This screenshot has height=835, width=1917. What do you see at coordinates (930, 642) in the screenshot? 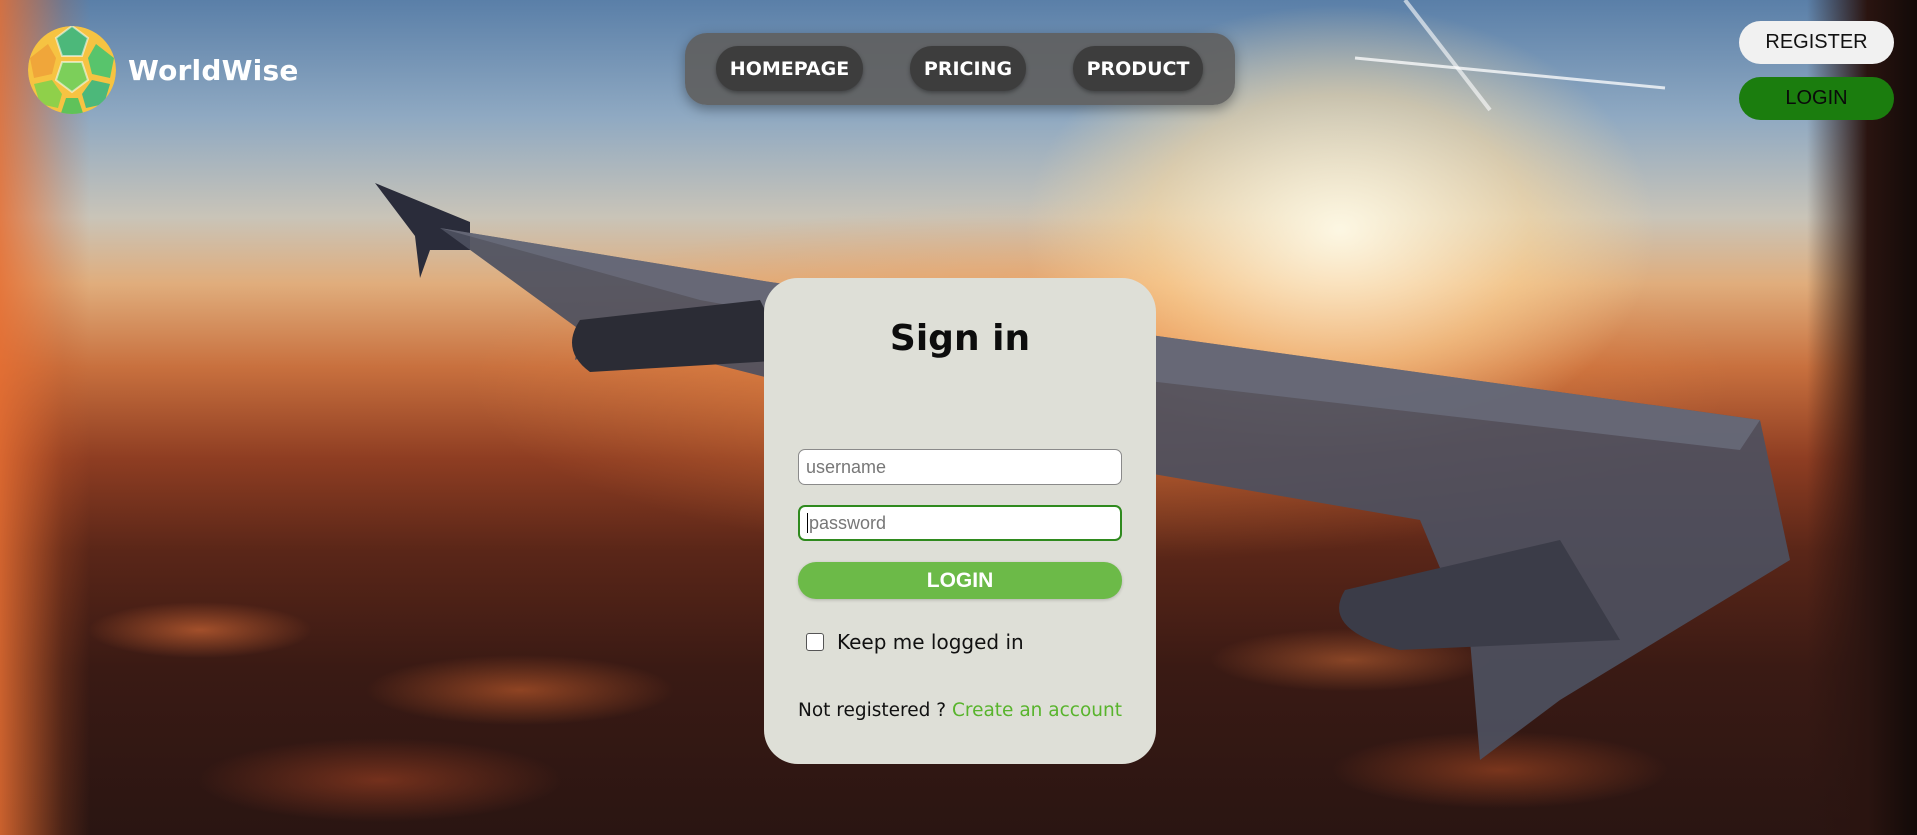
I see `keep-logged-in-label: Keep me logged in` at bounding box center [930, 642].